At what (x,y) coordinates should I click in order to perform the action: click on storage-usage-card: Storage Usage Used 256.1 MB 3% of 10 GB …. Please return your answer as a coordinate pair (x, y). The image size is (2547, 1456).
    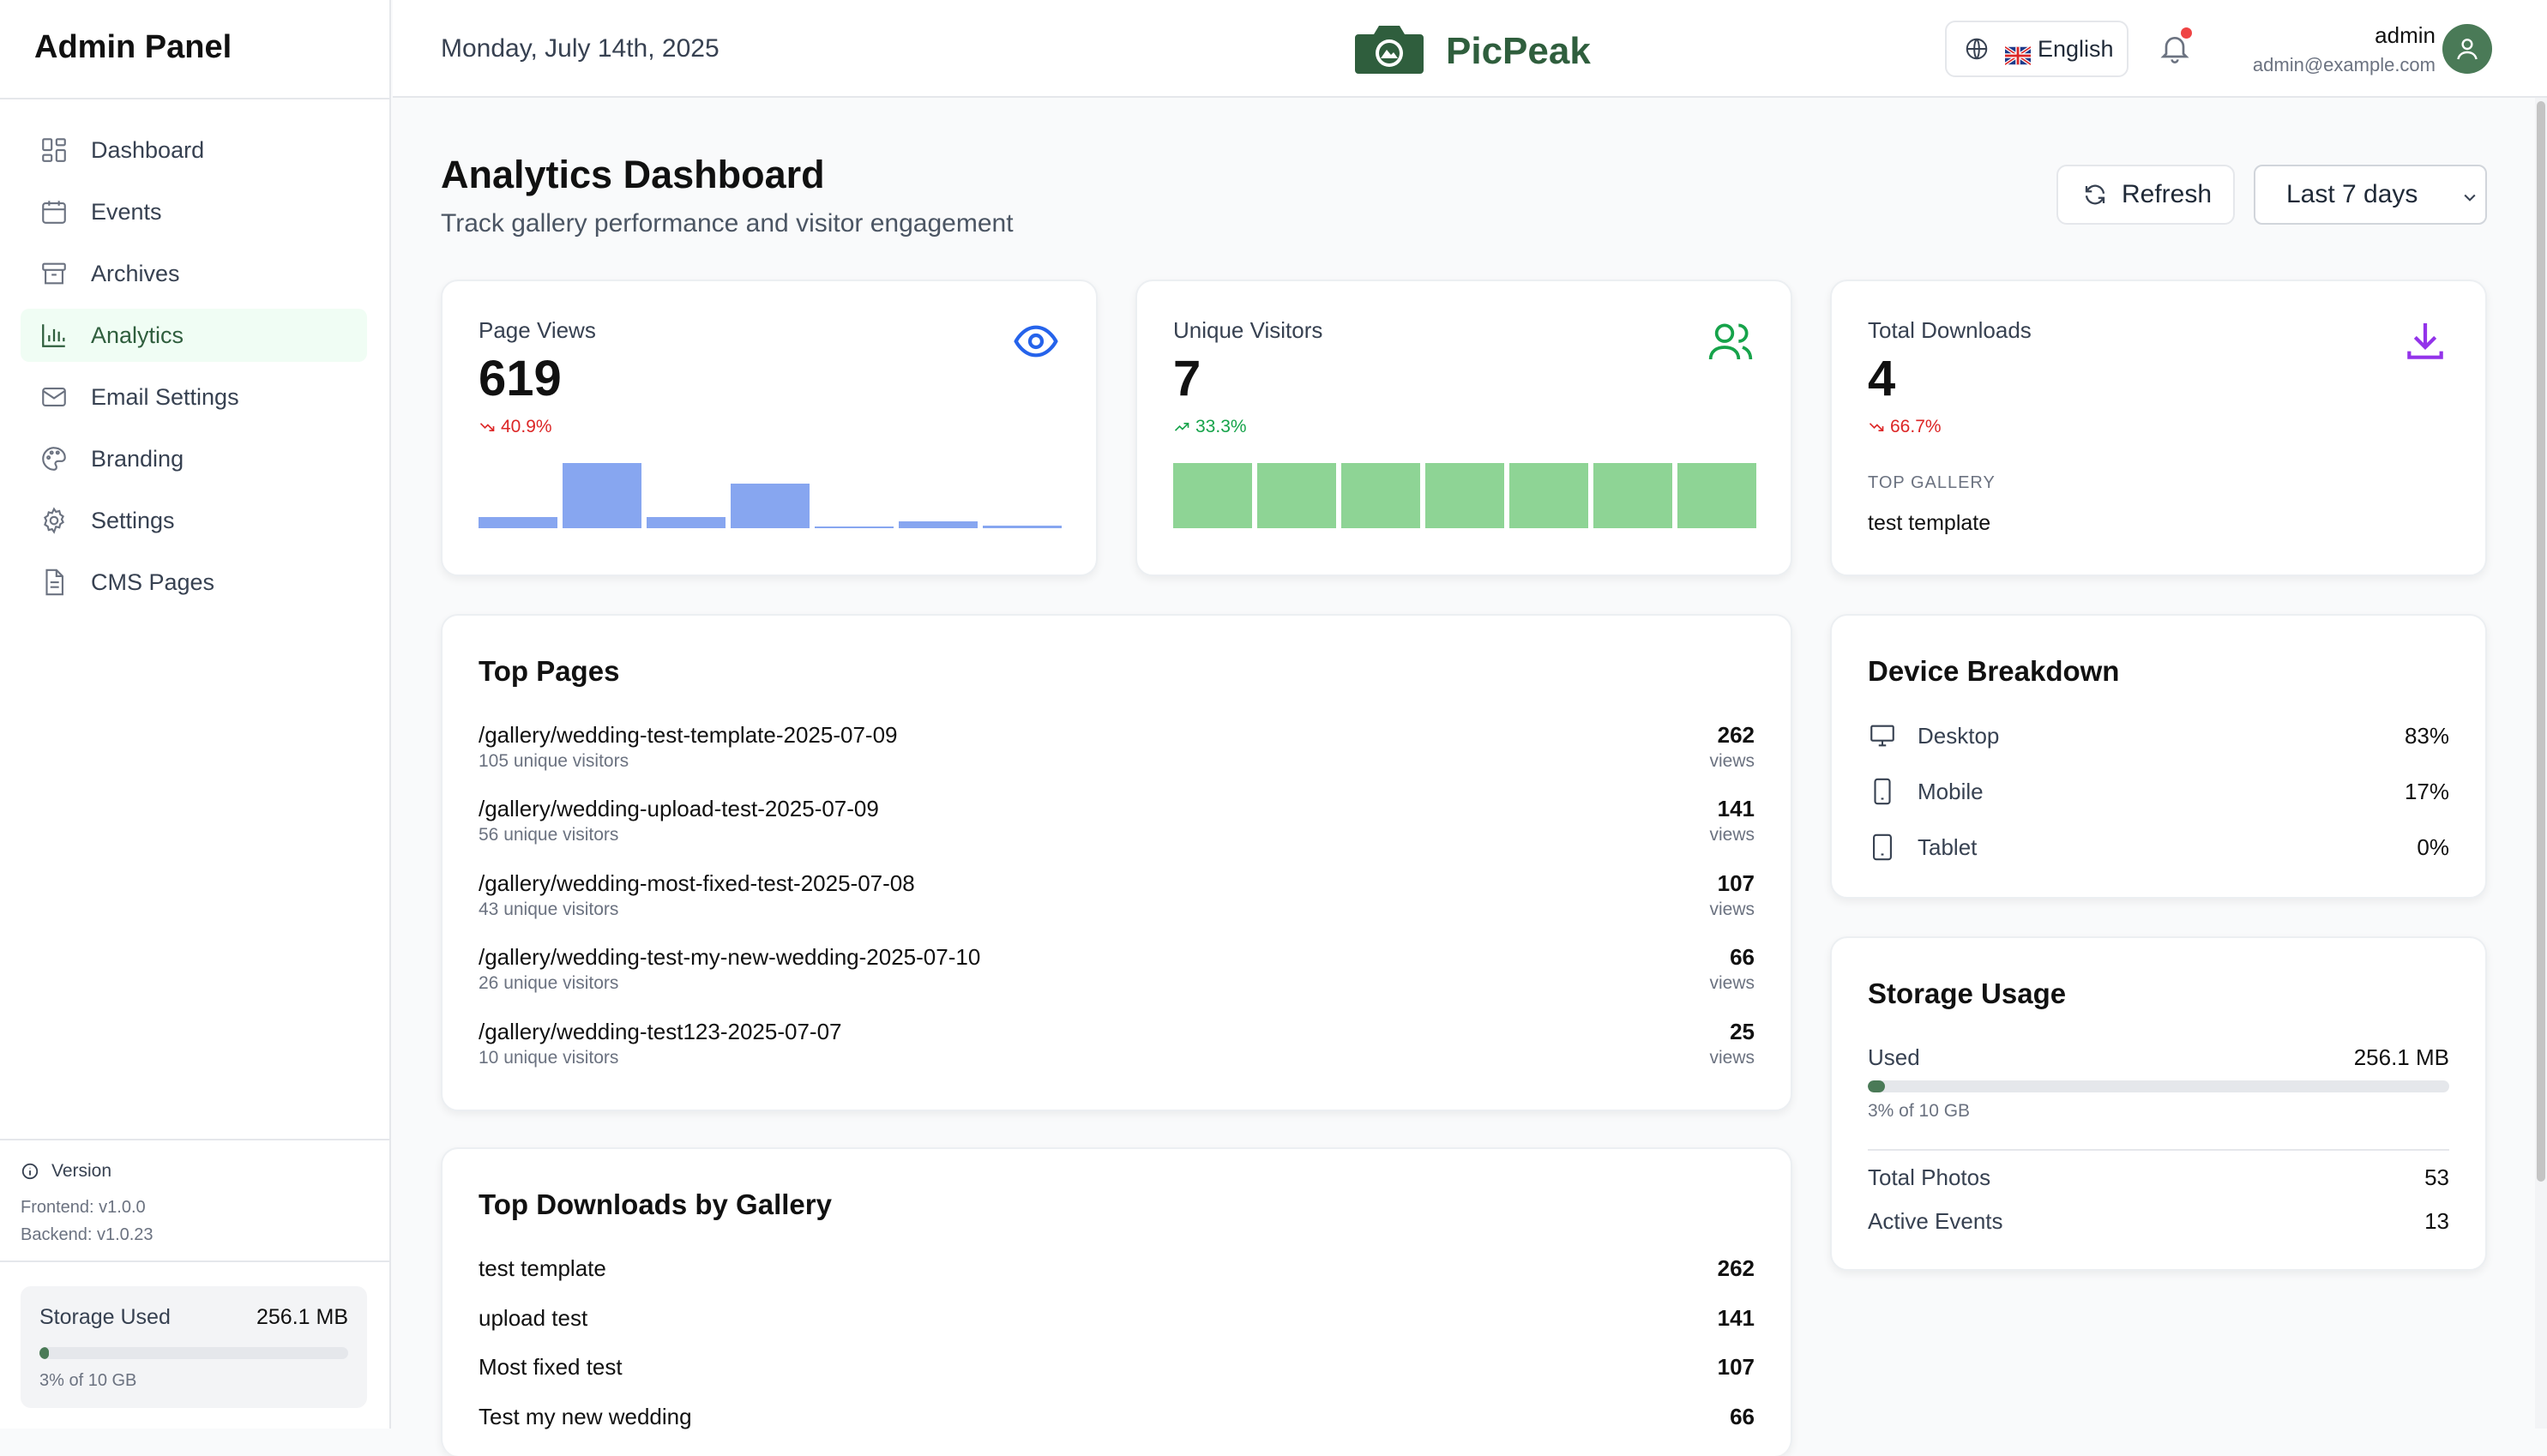
    Looking at the image, I should click on (2159, 1103).